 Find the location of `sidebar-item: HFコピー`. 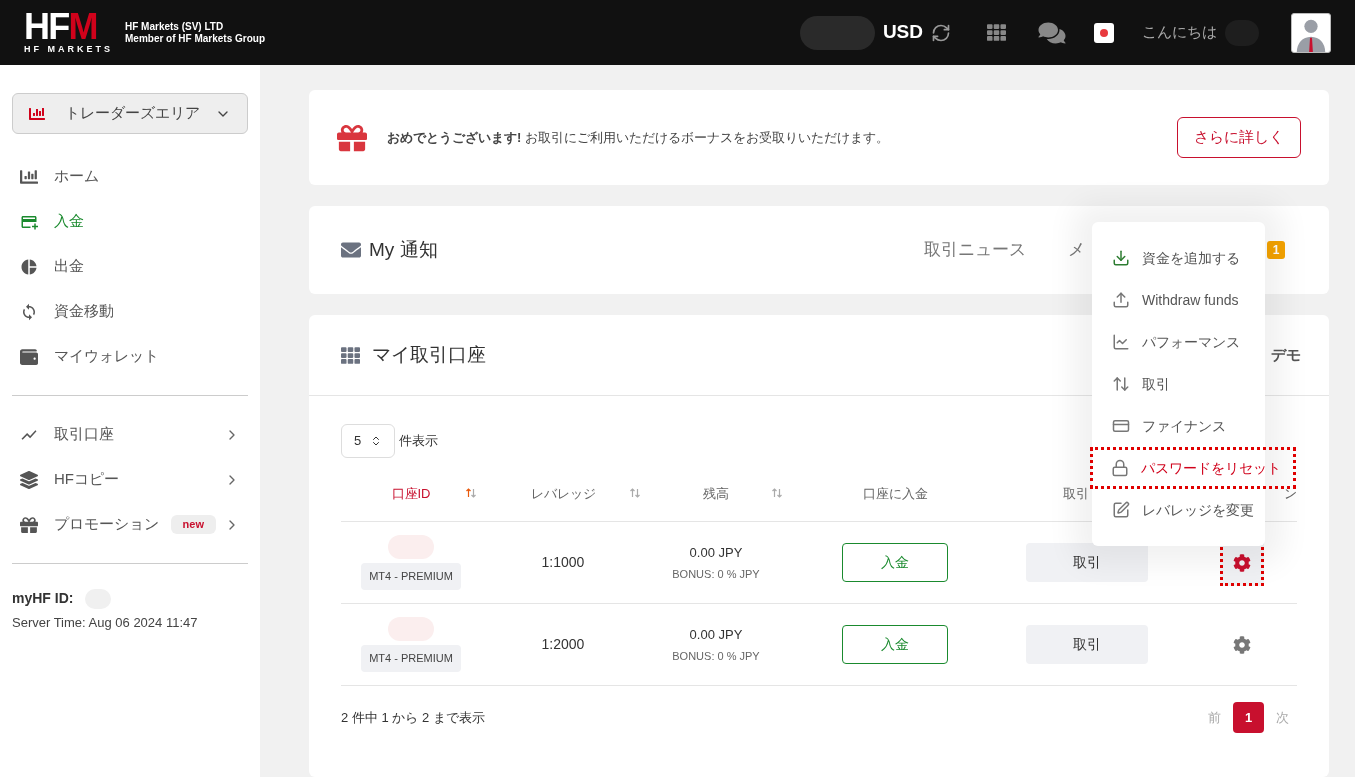

sidebar-item: HFコピー is located at coordinates (130, 479).